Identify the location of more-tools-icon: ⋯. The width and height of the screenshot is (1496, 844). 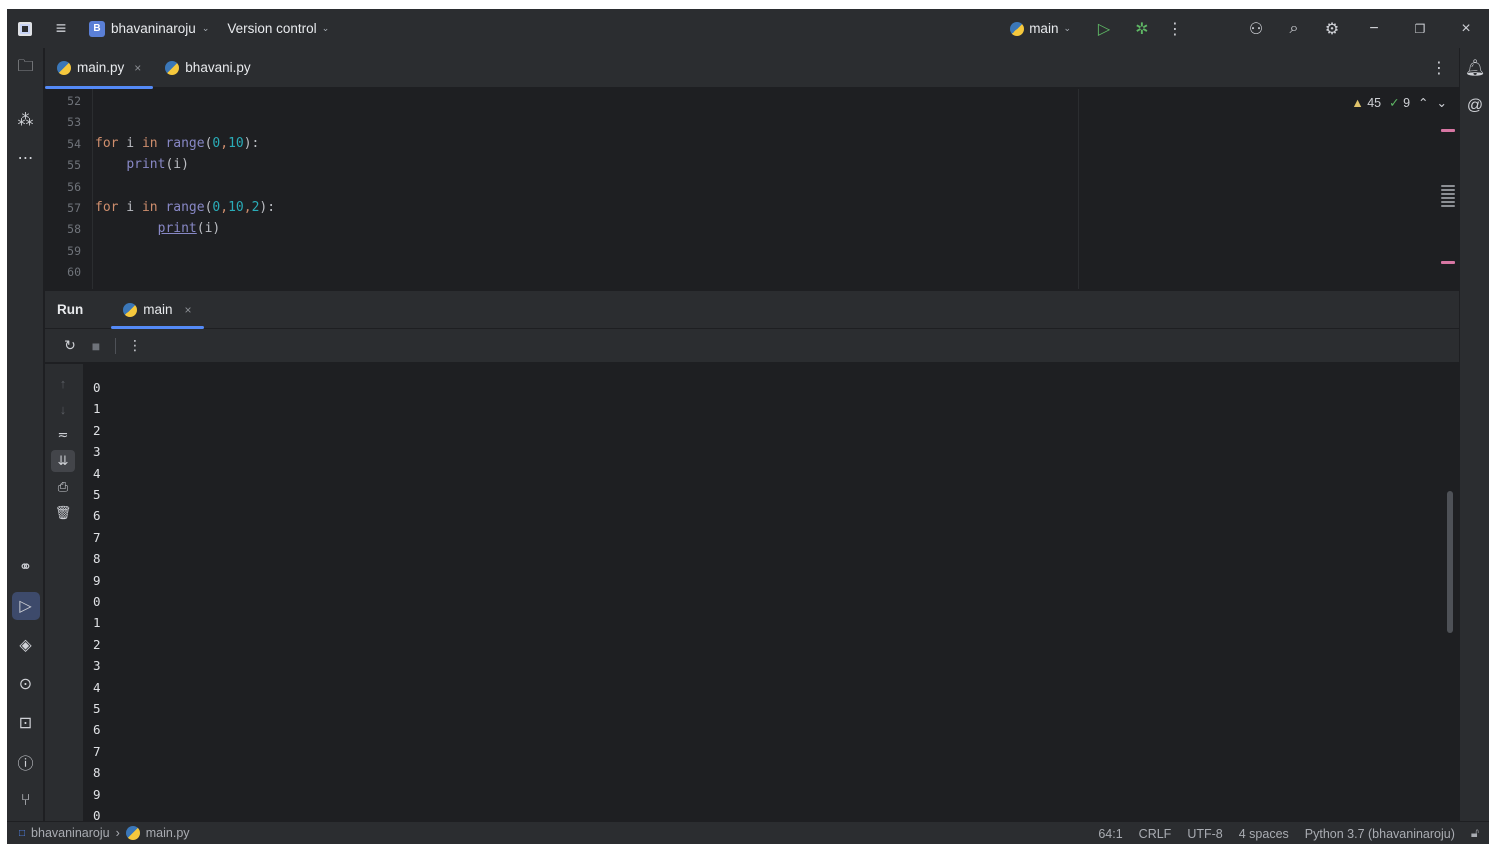
(25, 158).